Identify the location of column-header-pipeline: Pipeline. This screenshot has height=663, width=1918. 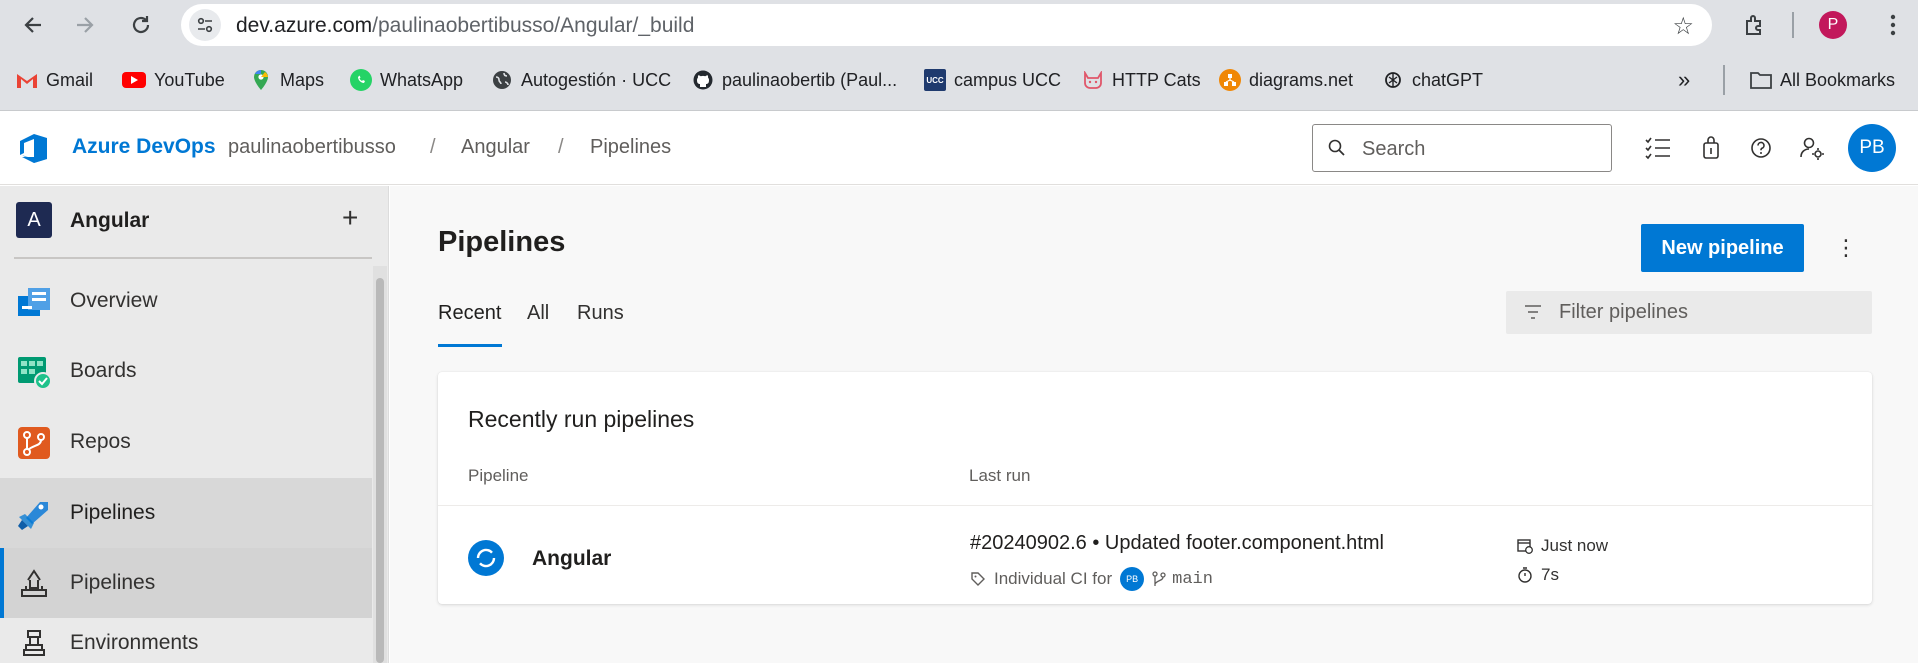
(498, 475).